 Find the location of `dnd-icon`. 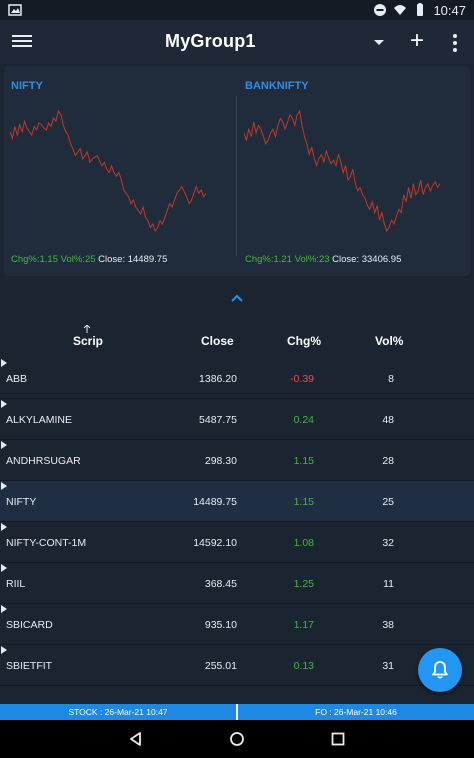

dnd-icon is located at coordinates (380, 10).